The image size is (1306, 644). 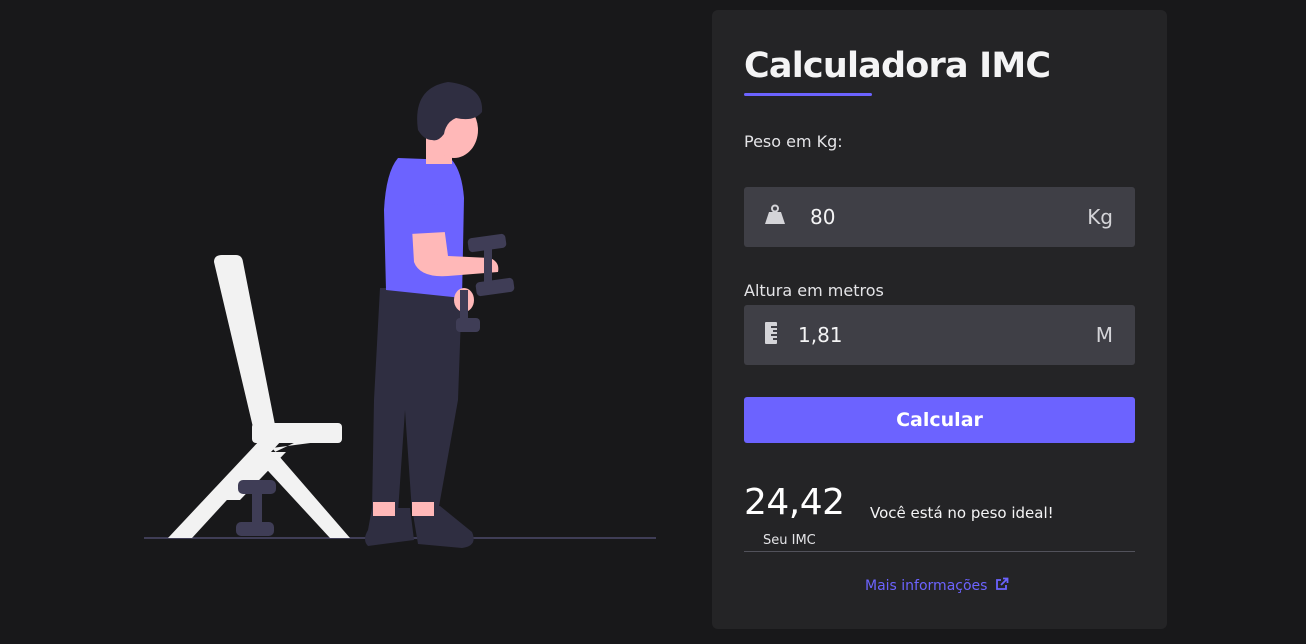 I want to click on more-info-label: Mais informações, so click(x=926, y=586).